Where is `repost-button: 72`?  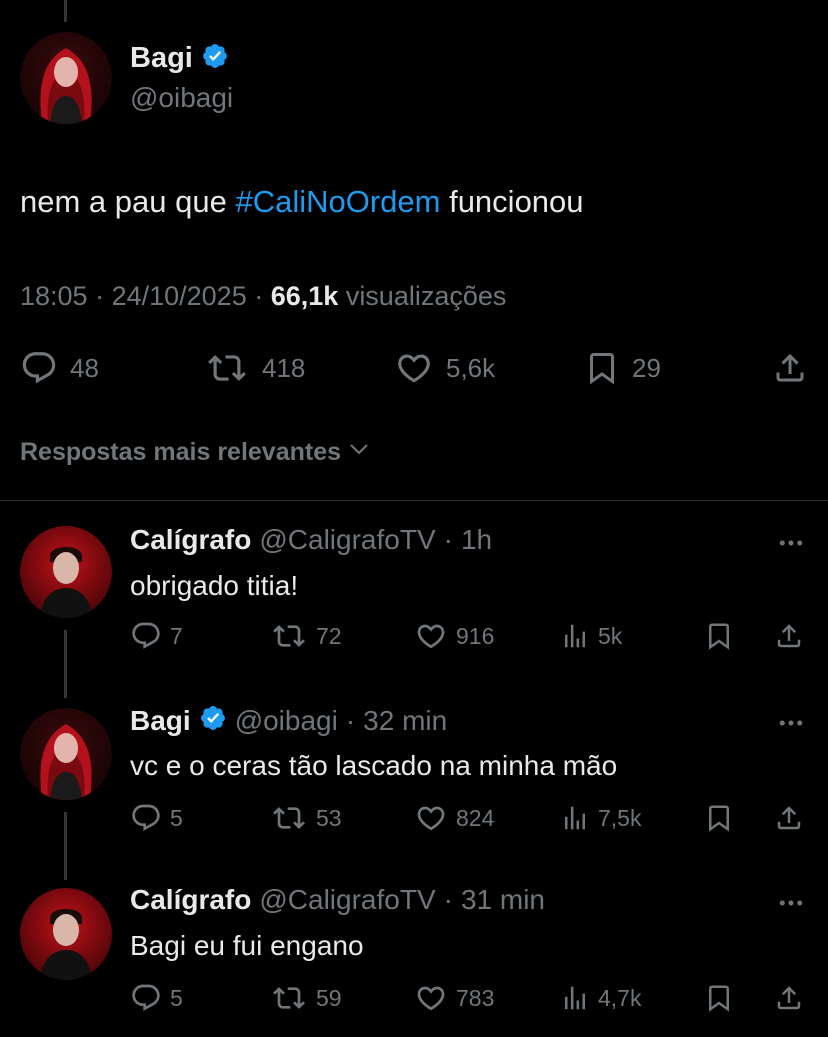
repost-button: 72 is located at coordinates (306, 636).